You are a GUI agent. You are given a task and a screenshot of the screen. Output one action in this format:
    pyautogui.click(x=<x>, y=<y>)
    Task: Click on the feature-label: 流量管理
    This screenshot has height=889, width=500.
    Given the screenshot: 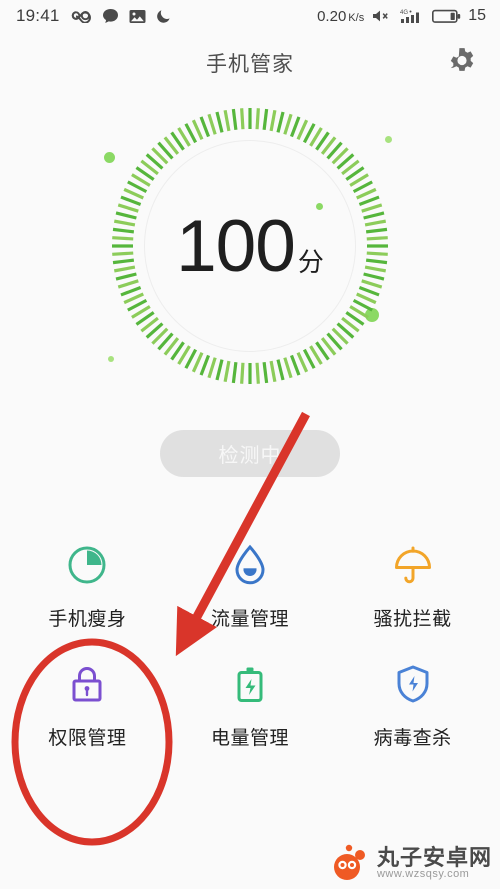 What is the action you would take?
    pyautogui.click(x=250, y=619)
    